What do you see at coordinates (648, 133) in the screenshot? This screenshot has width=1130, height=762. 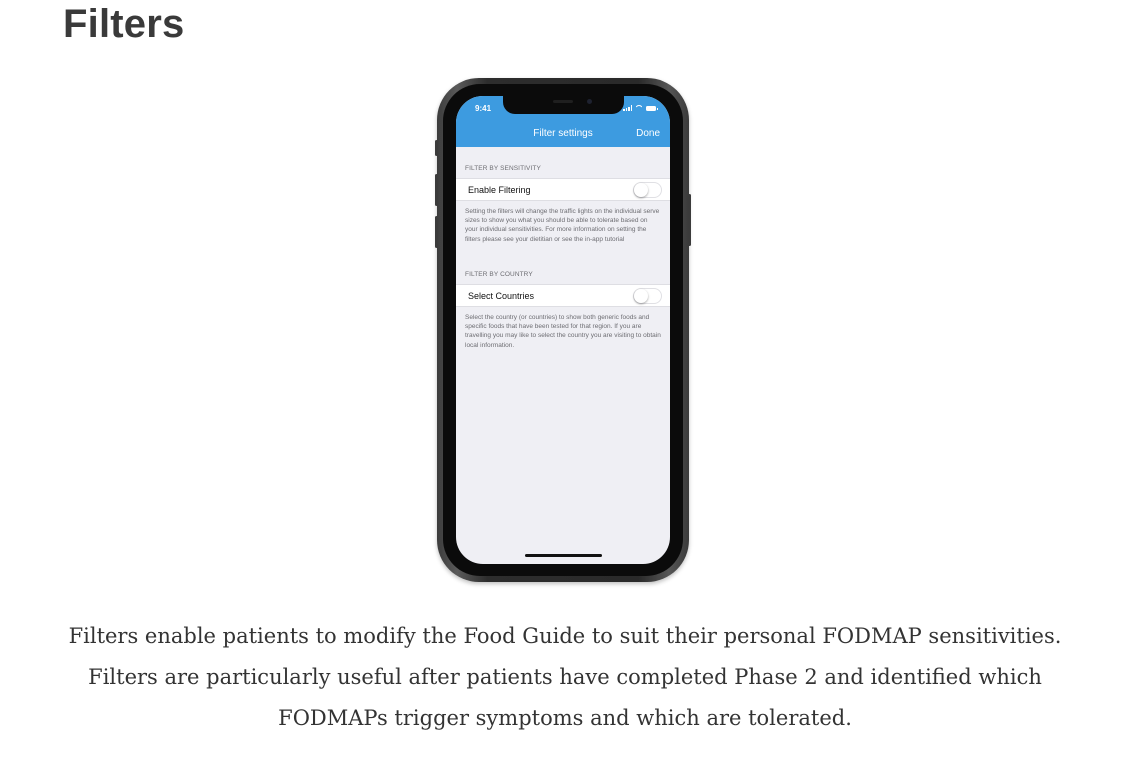 I see `done-button: Done` at bounding box center [648, 133].